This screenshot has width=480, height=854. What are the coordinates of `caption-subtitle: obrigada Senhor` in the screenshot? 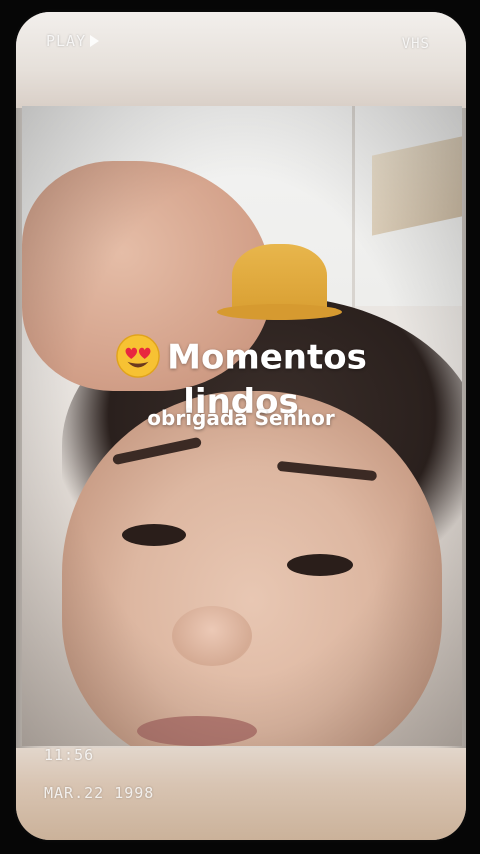 It's located at (241, 418).